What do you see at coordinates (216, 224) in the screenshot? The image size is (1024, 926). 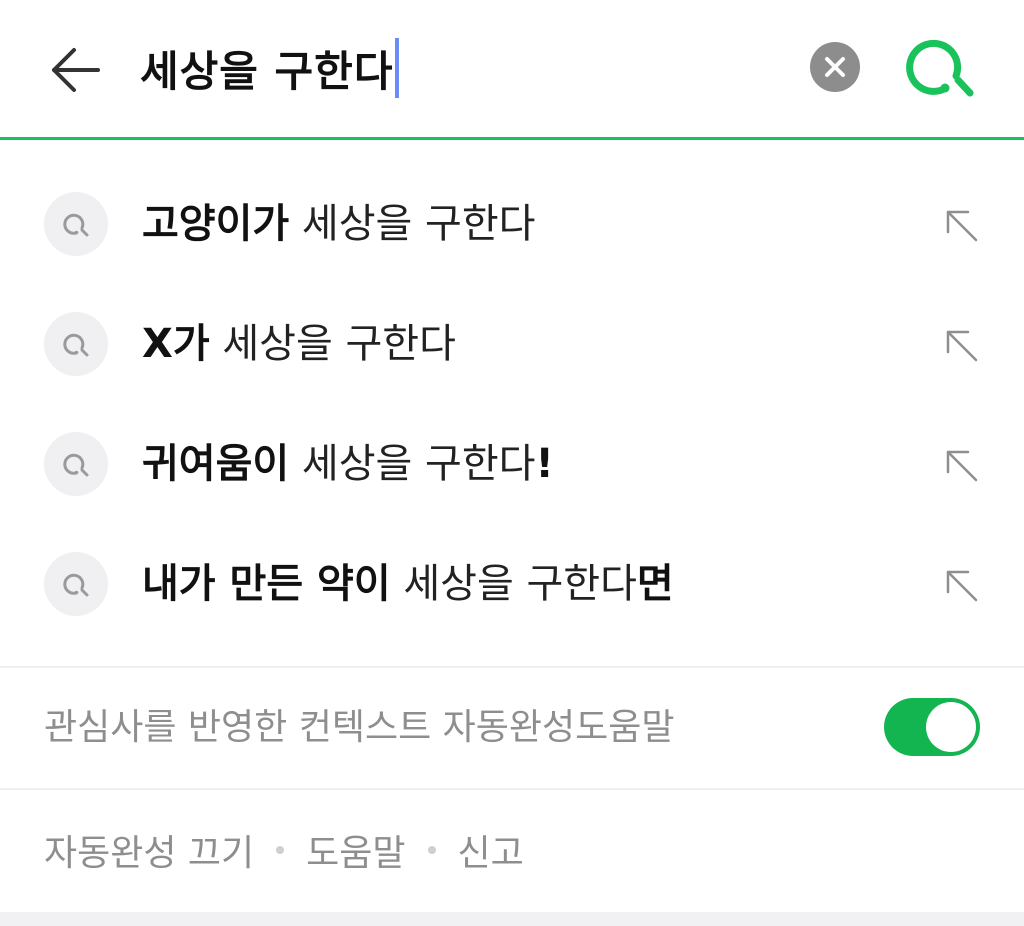 I see `suggestion-highlight: 고양이가` at bounding box center [216, 224].